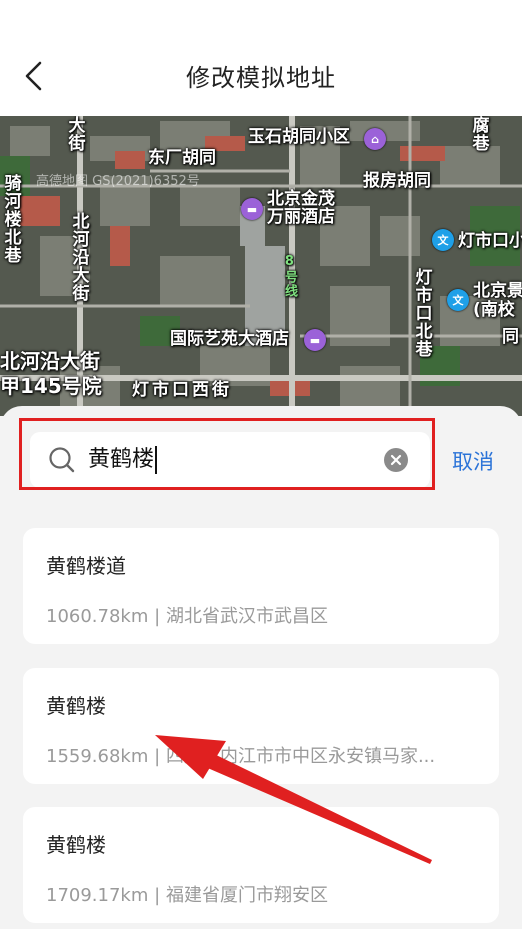 Image resolution: width=522 pixels, height=929 pixels. What do you see at coordinates (118, 181) in the screenshot?
I see `map-watermark: 高德地图 GS(2021)6352号` at bounding box center [118, 181].